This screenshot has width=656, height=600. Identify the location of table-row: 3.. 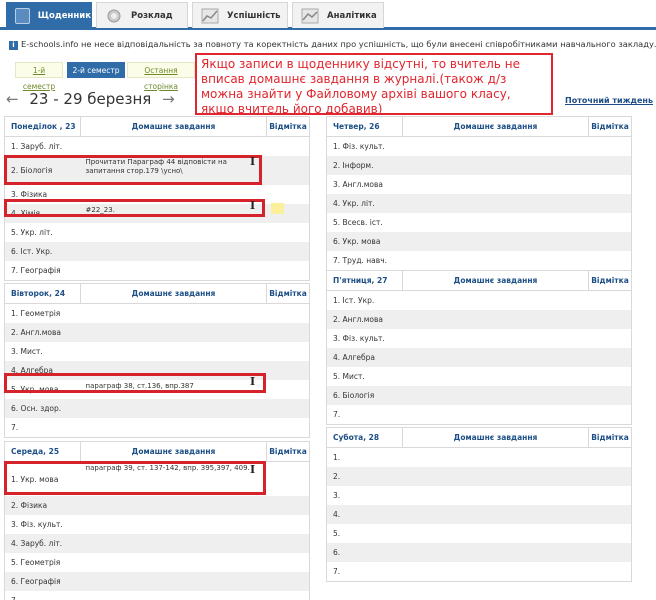
(479, 495).